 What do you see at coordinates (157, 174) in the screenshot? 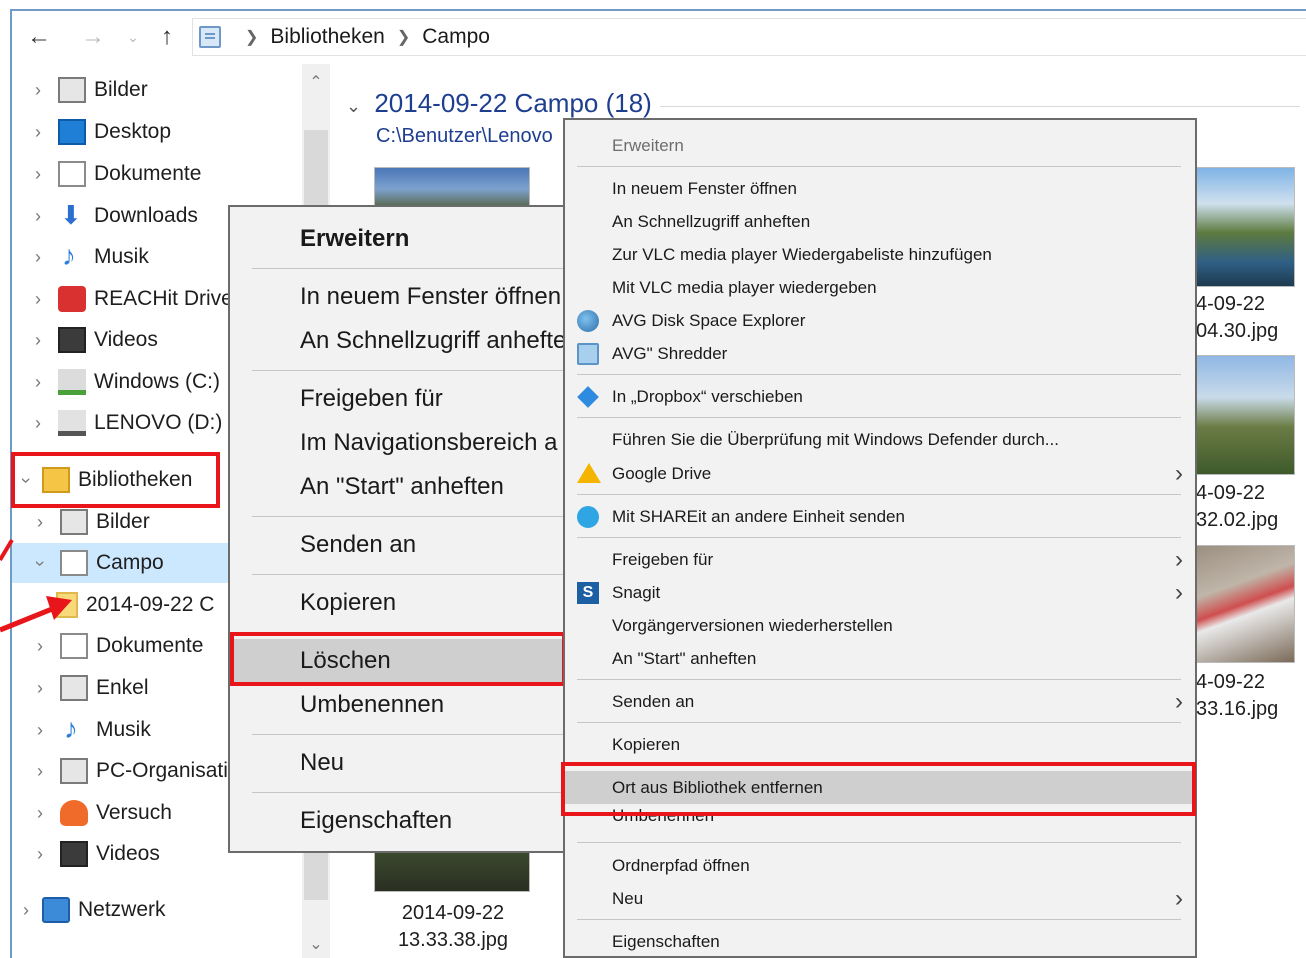
I see `nav-item-documents: › Dokumente` at bounding box center [157, 174].